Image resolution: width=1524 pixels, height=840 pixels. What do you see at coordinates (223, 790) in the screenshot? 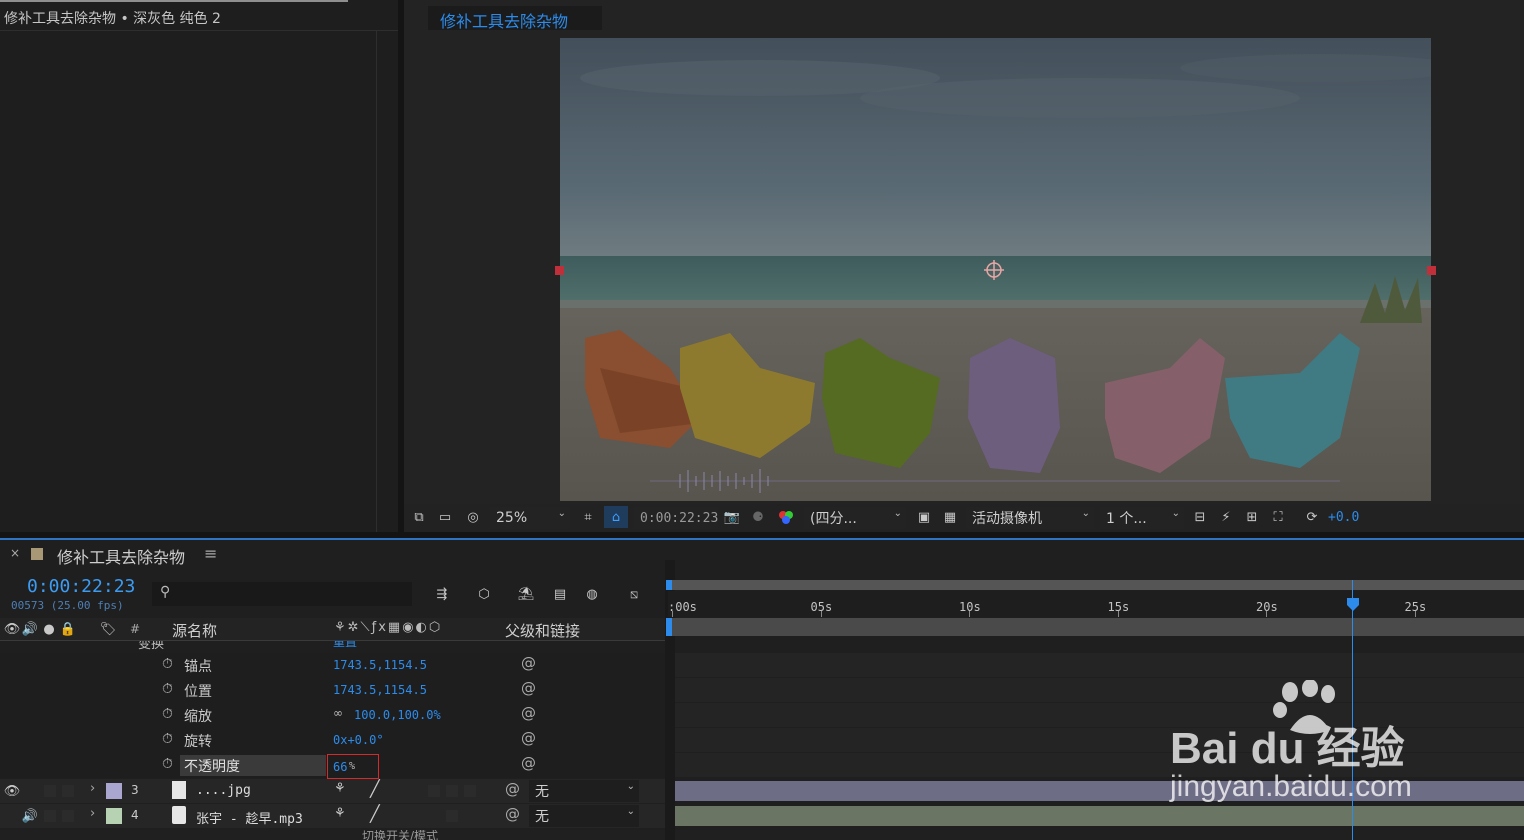
I see `layer-name: ....jpg` at bounding box center [223, 790].